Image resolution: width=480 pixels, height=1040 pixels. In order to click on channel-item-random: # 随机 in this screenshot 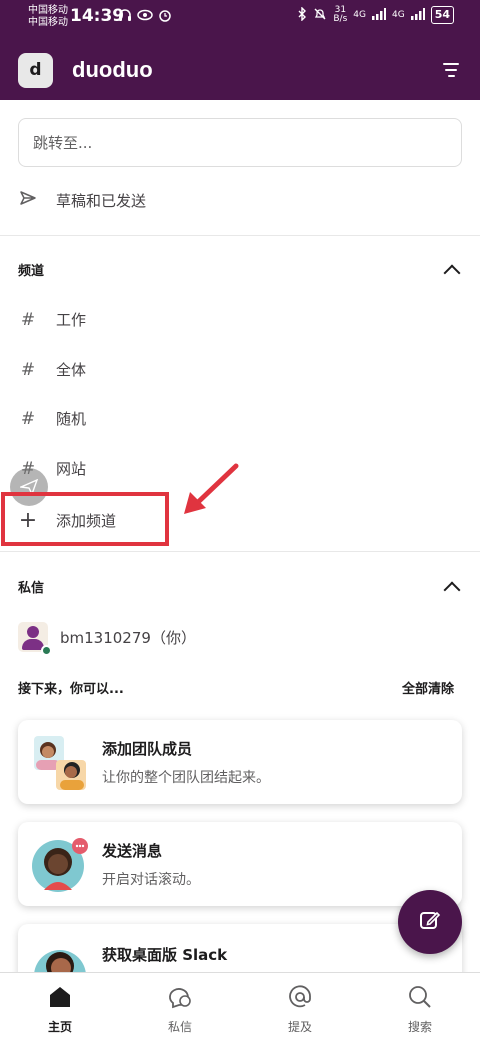, I will do `click(52, 418)`.